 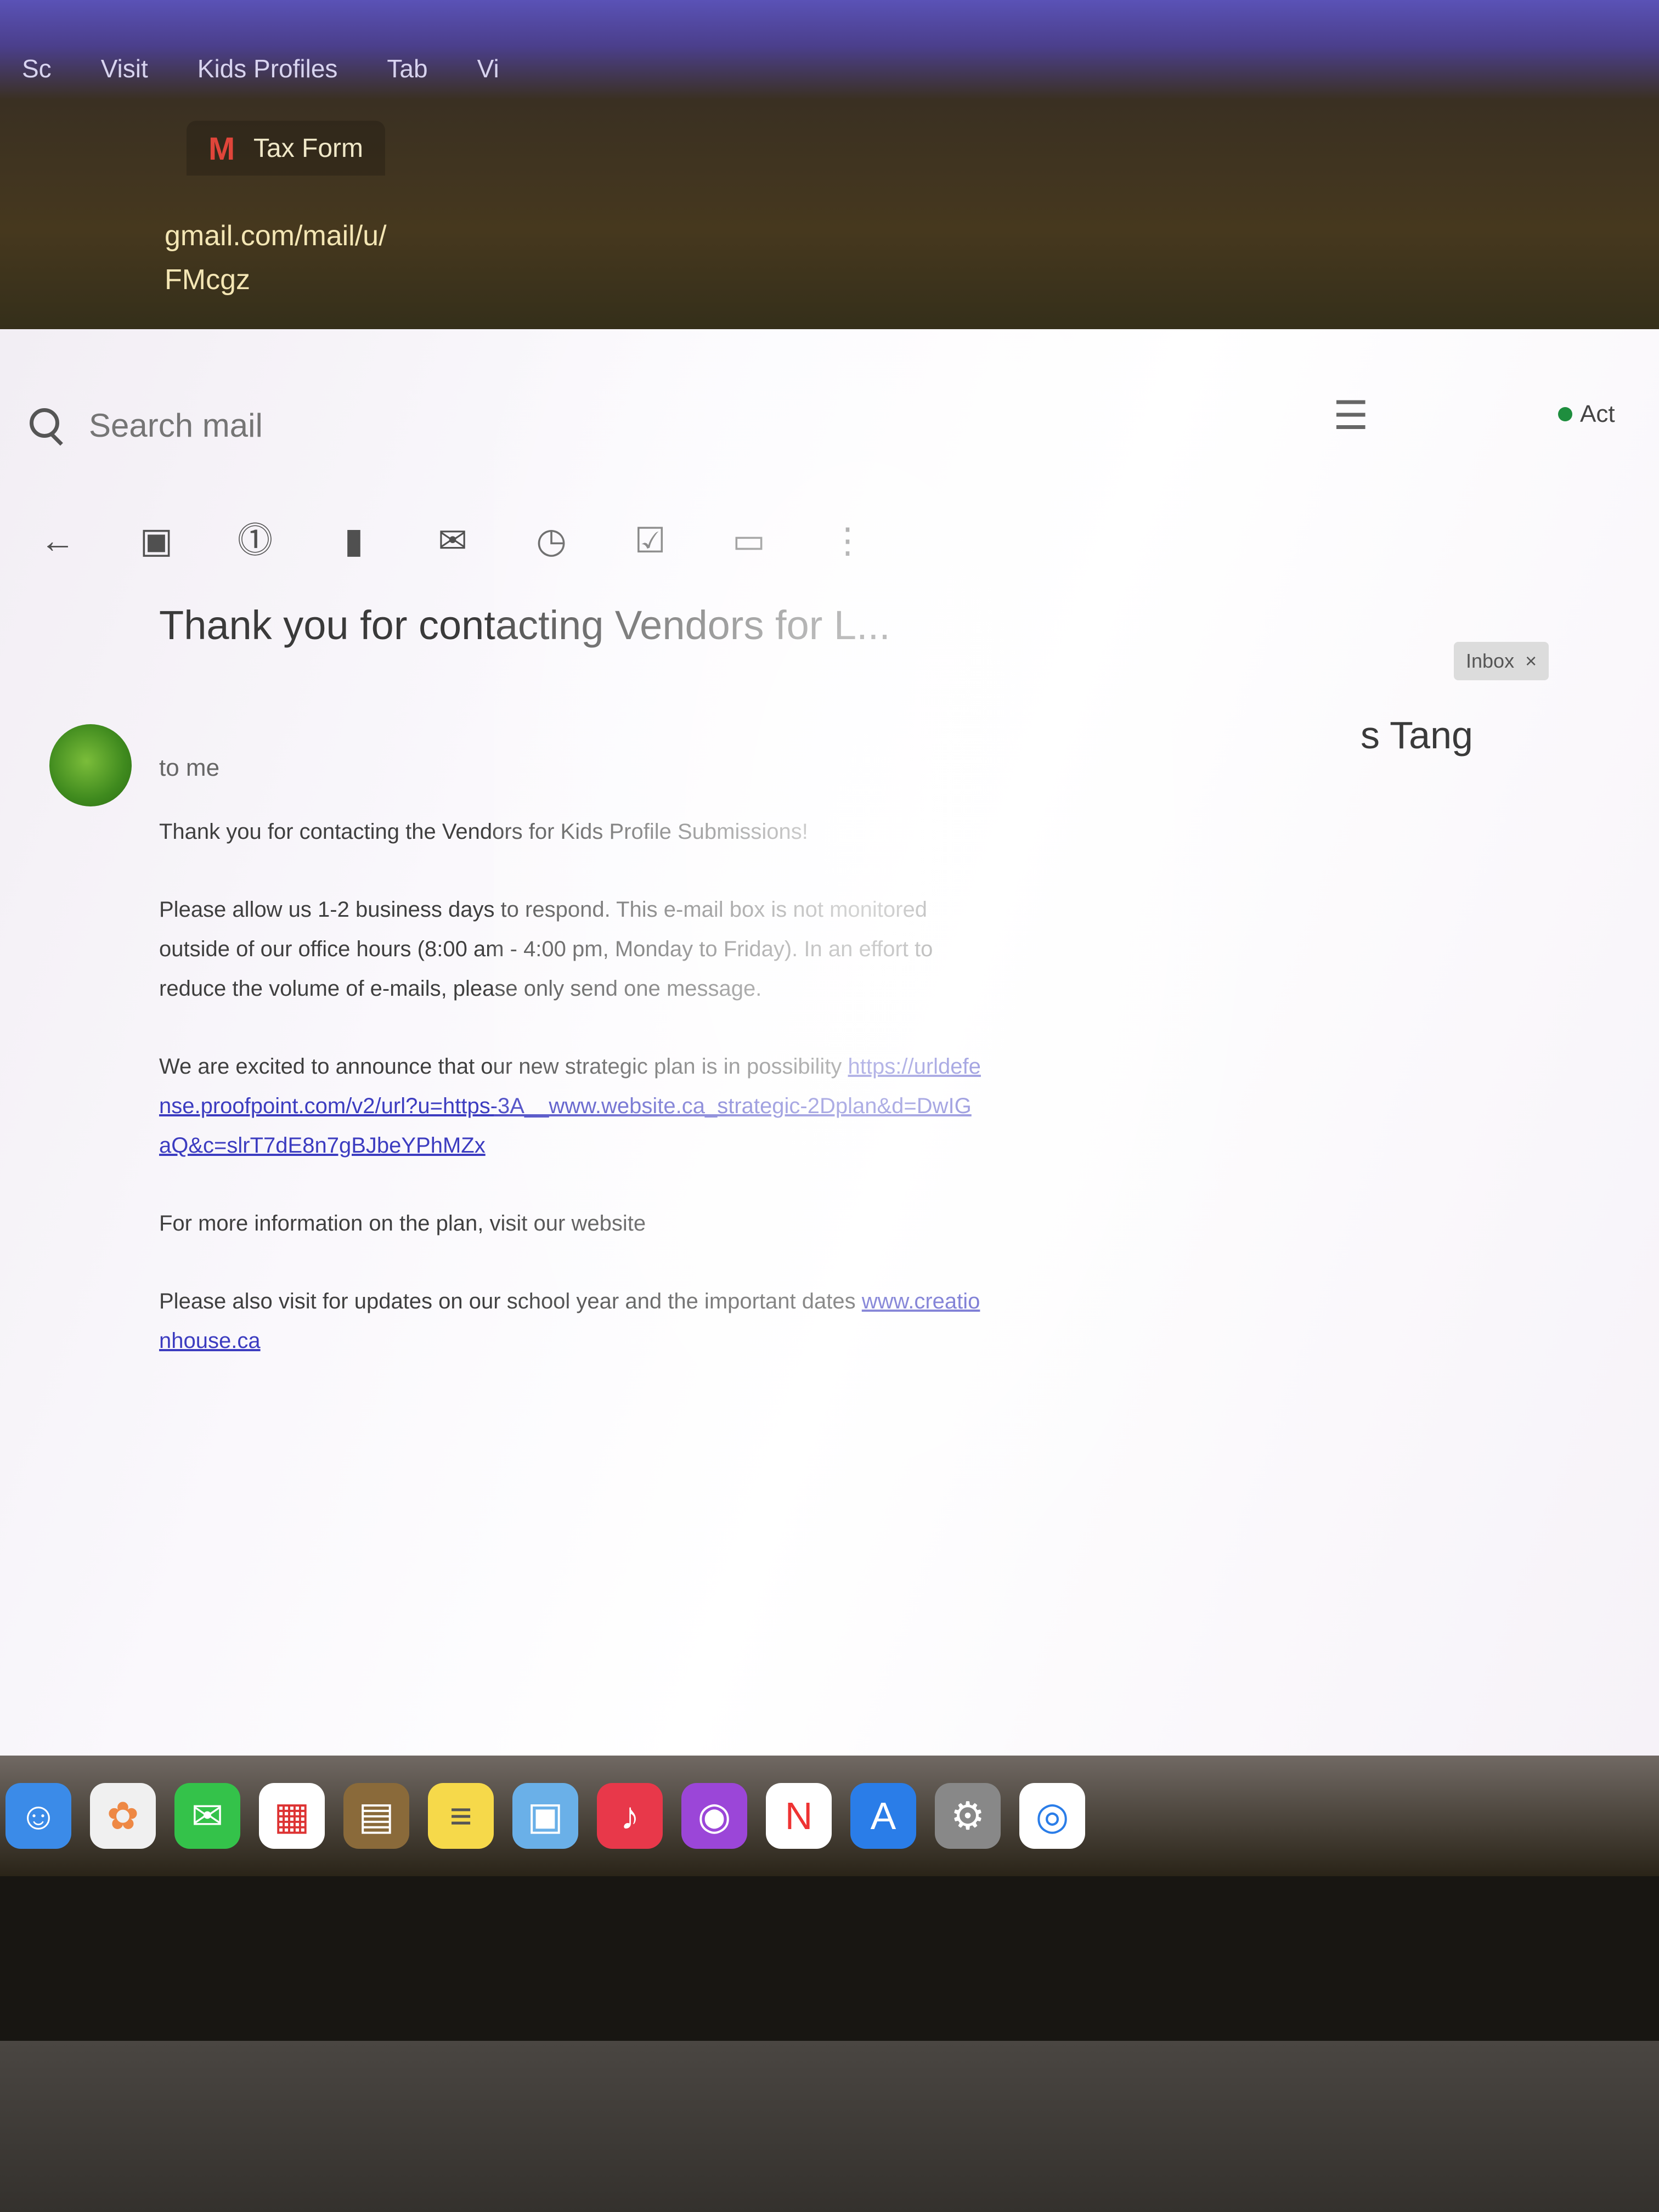 I want to click on preview-icon: ▣, so click(x=545, y=1816).